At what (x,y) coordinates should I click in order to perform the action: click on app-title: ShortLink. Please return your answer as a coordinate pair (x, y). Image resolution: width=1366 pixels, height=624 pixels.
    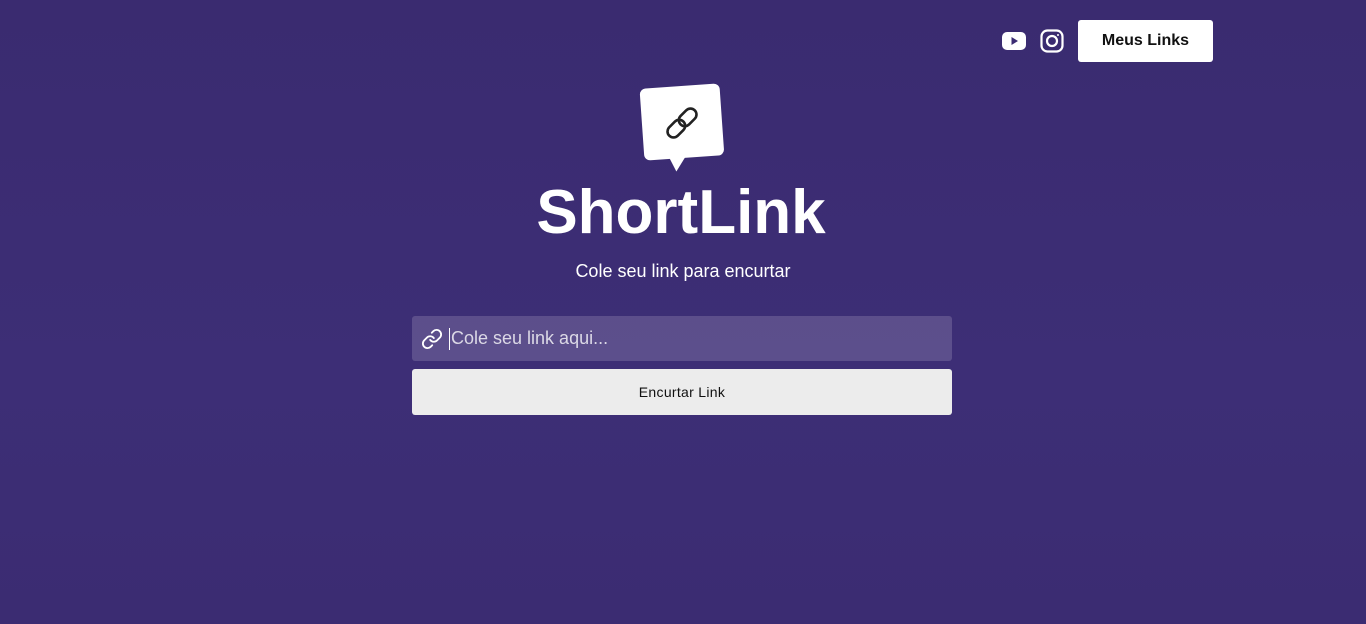
    Looking at the image, I should click on (681, 212).